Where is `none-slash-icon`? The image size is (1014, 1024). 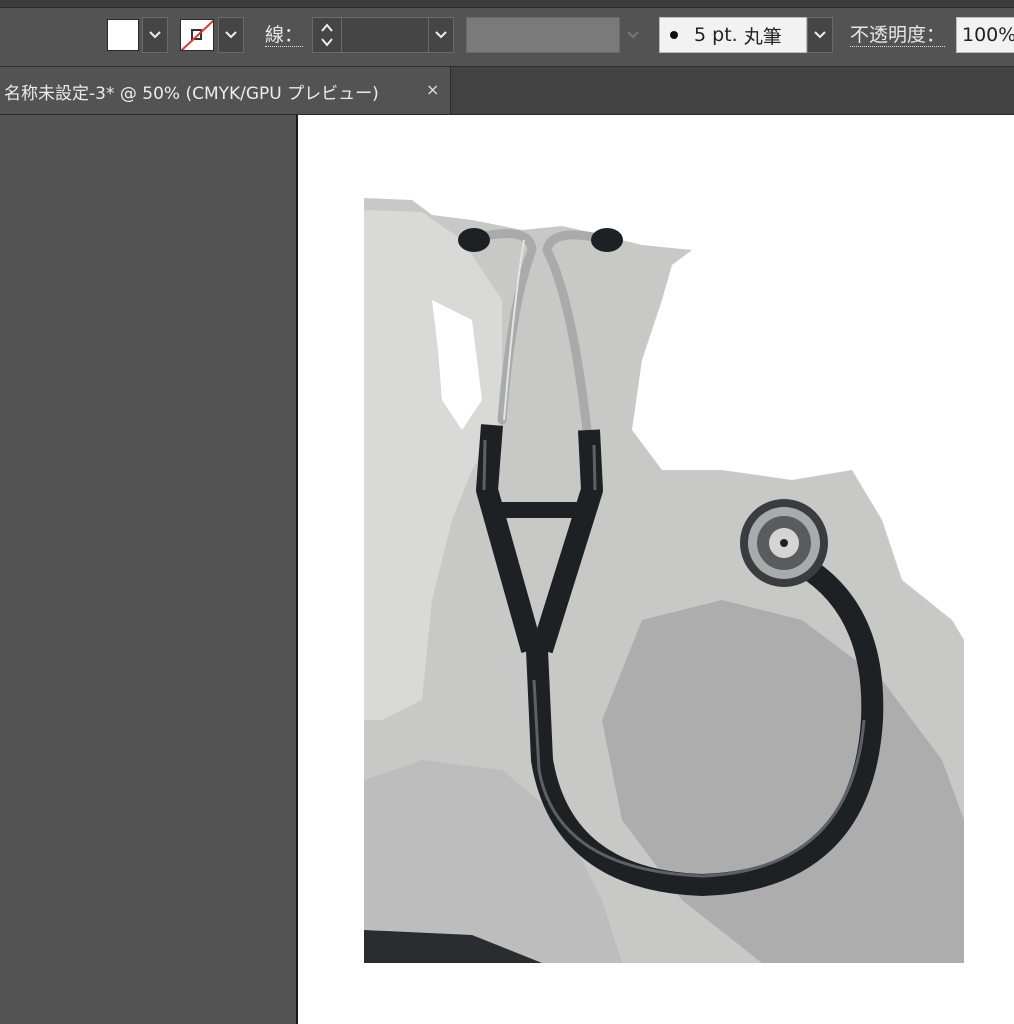 none-slash-icon is located at coordinates (197, 35).